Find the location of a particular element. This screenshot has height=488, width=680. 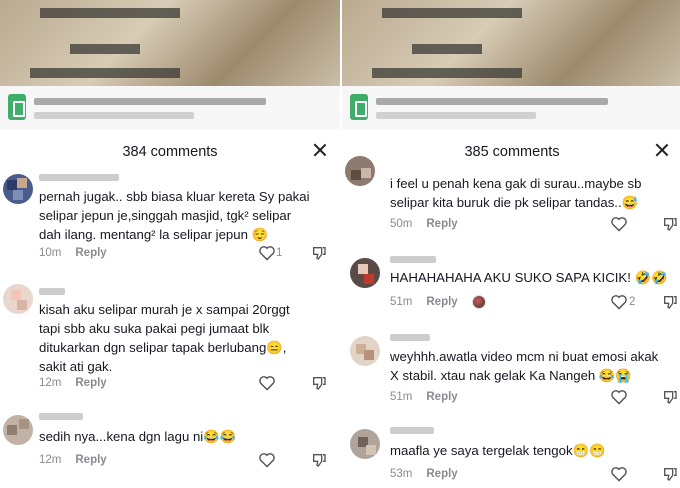

comments-count-title: 385 comments is located at coordinates (512, 152).